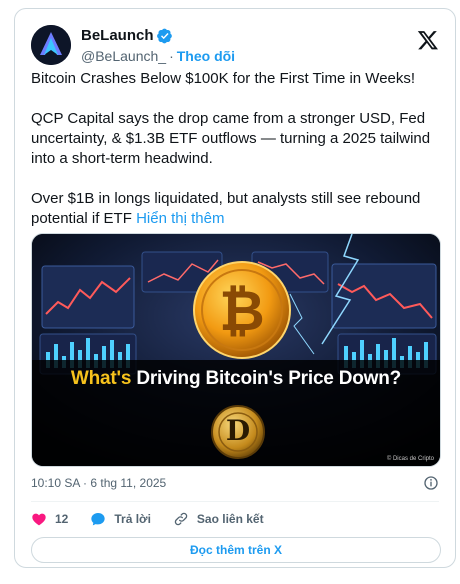  I want to click on image-title-rest: Driving Bitcoin's Price Down?, so click(266, 378).